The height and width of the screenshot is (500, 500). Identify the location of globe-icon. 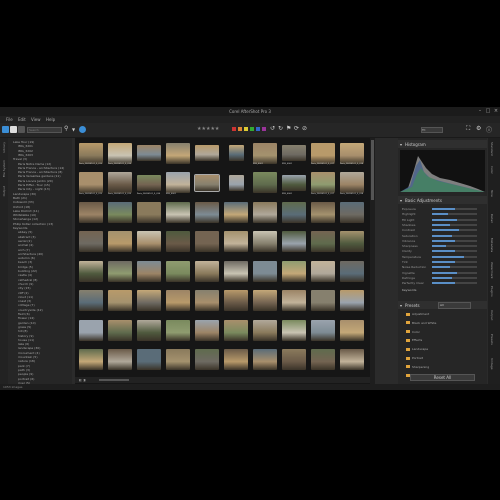
(82, 129).